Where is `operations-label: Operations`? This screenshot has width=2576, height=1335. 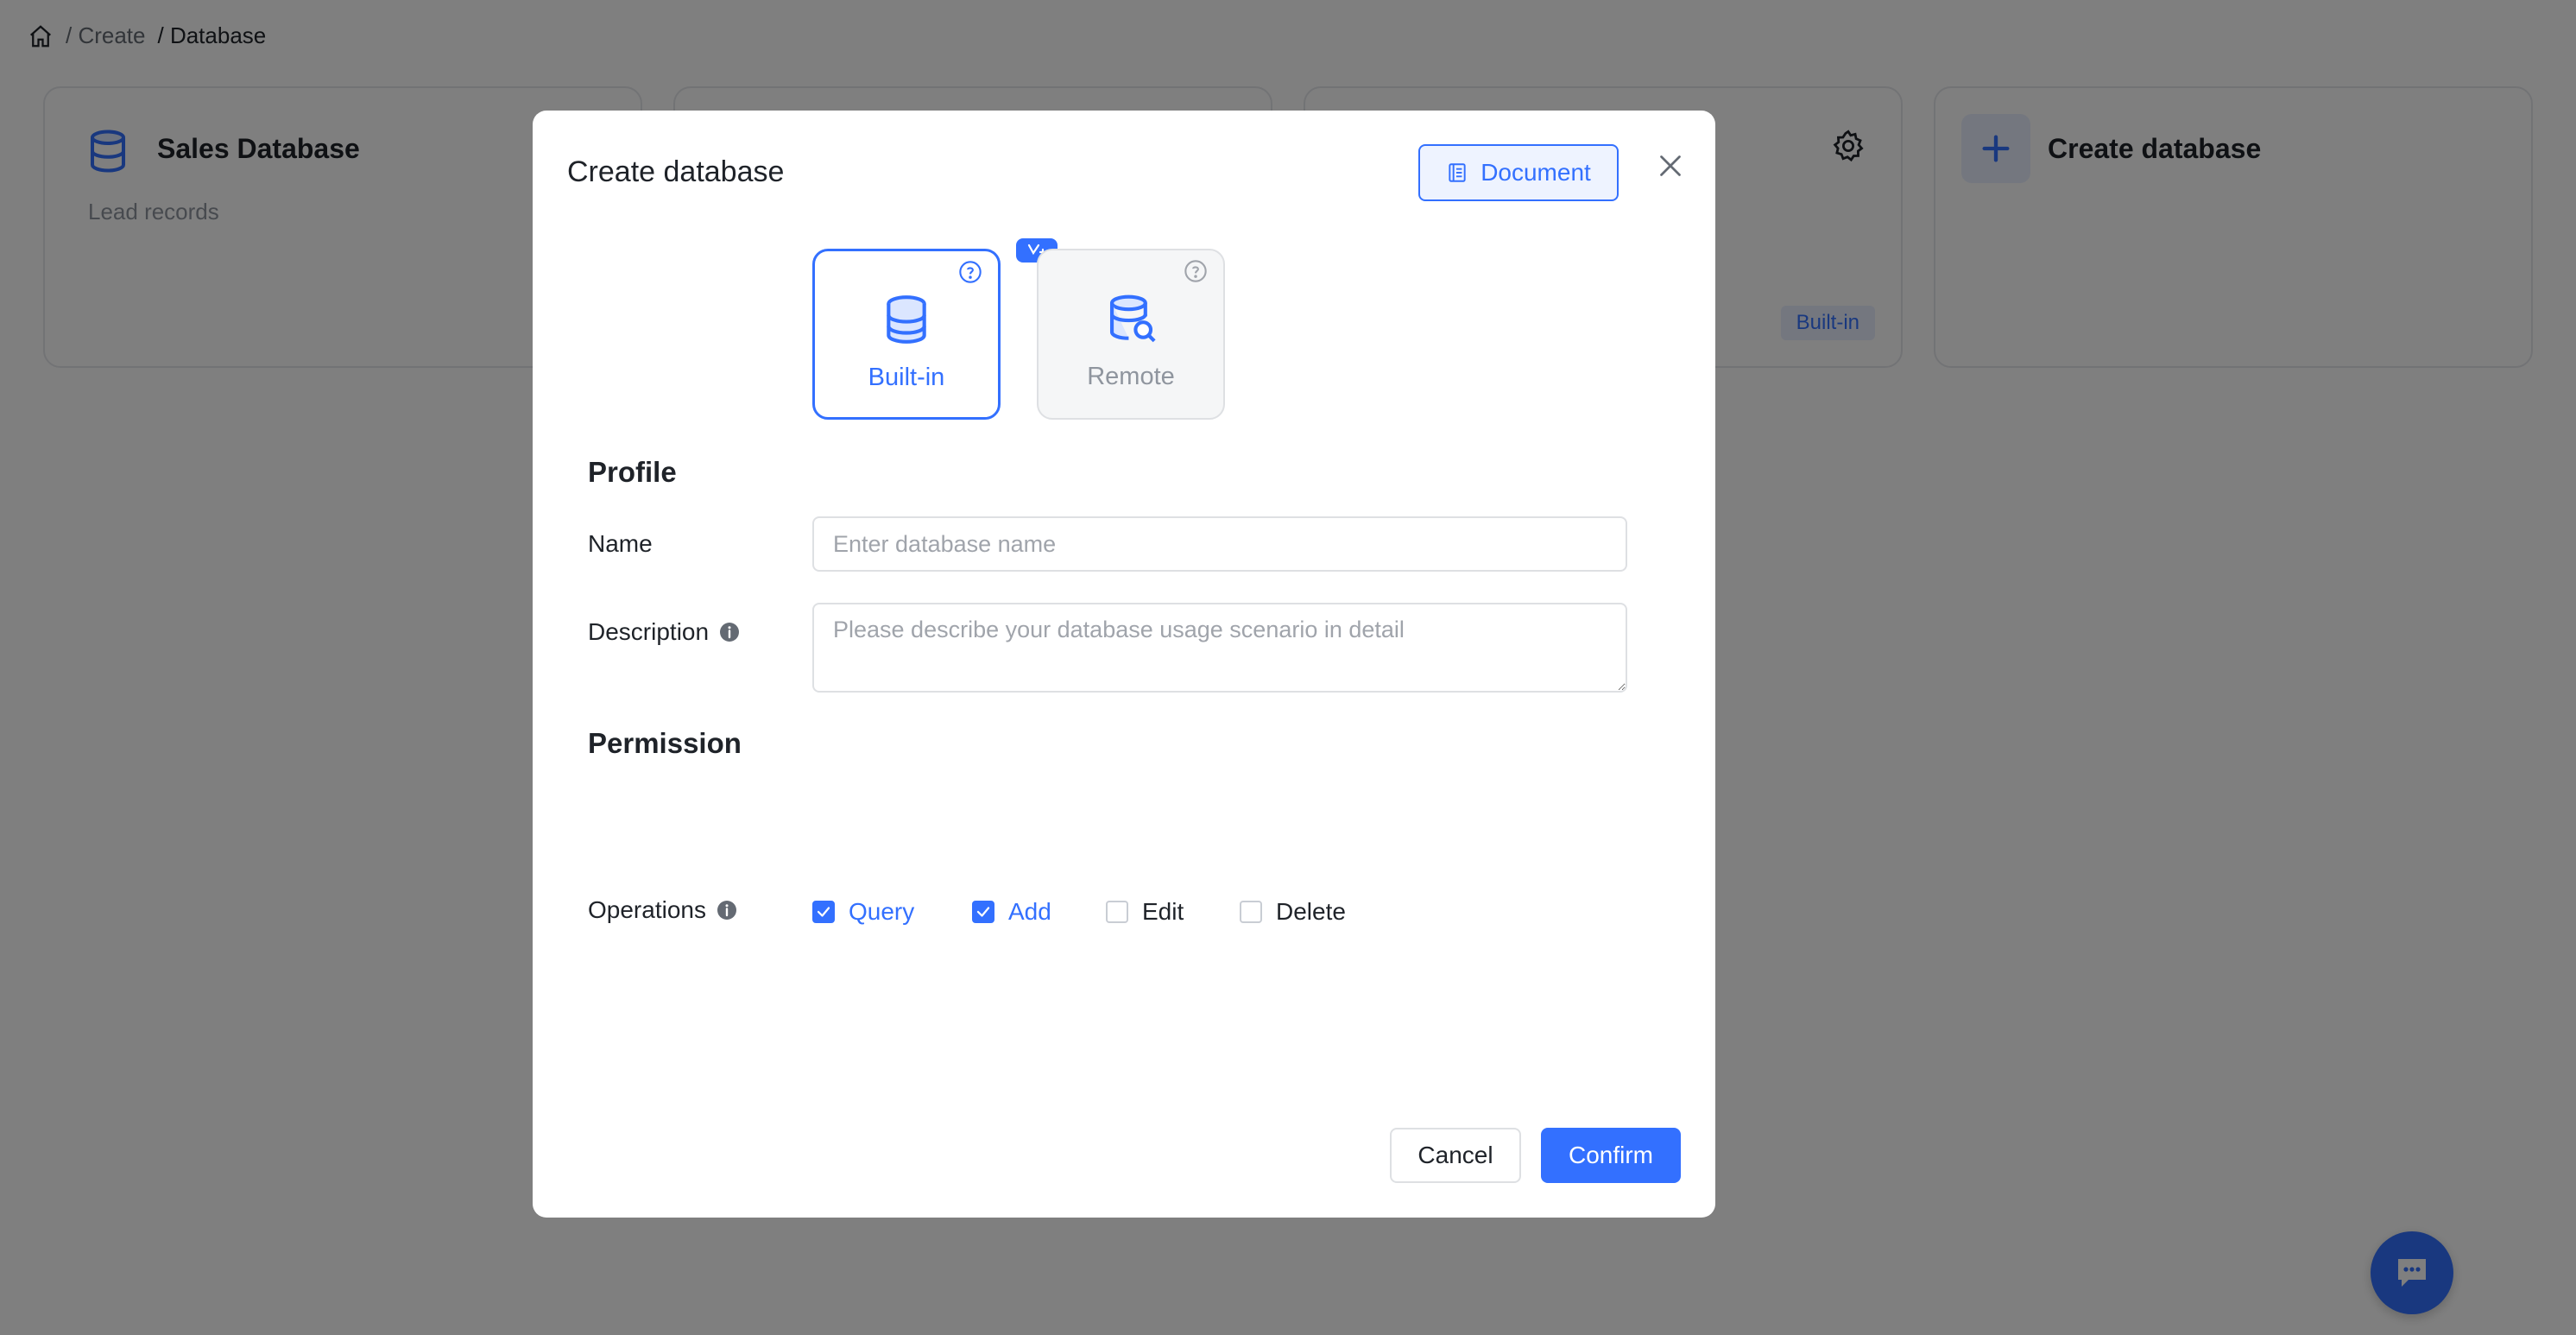 operations-label: Operations is located at coordinates (662, 910).